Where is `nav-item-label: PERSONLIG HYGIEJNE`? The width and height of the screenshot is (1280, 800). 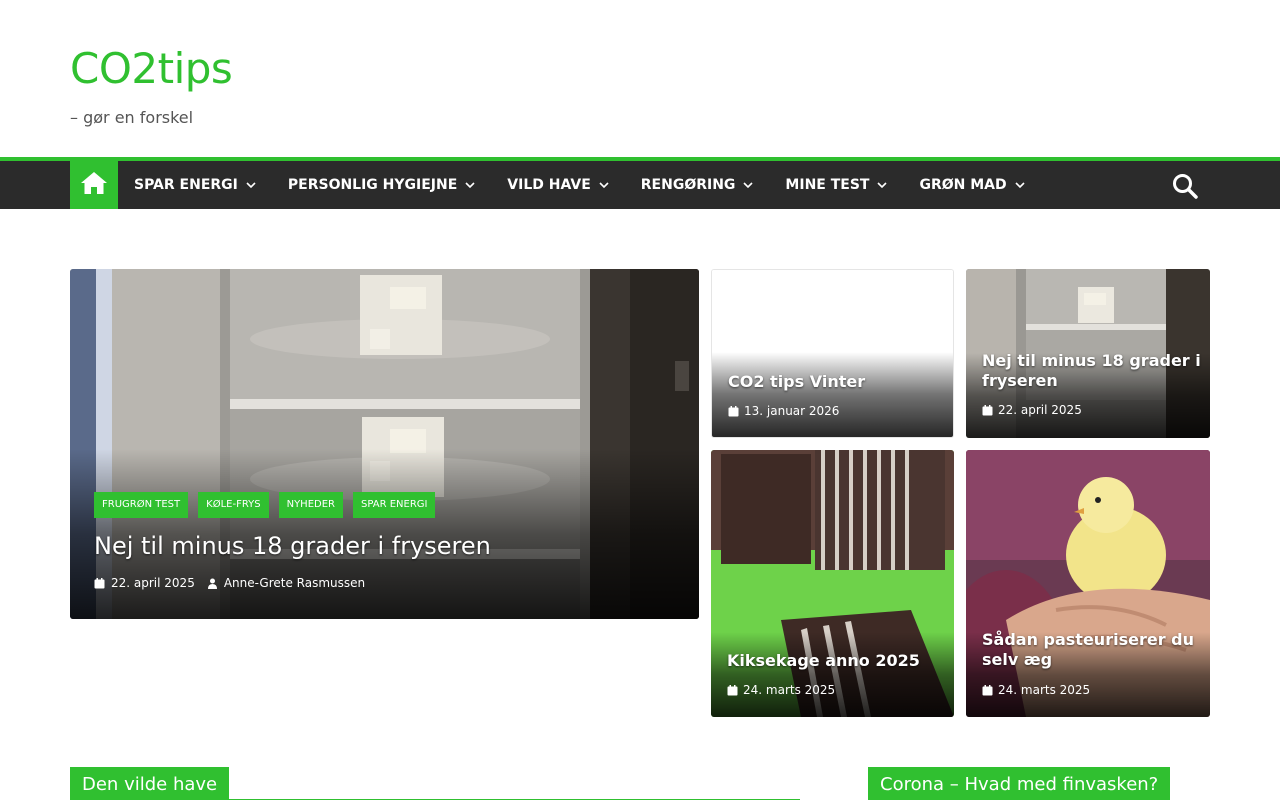
nav-item-label: PERSONLIG HYGIEJNE is located at coordinates (372, 185).